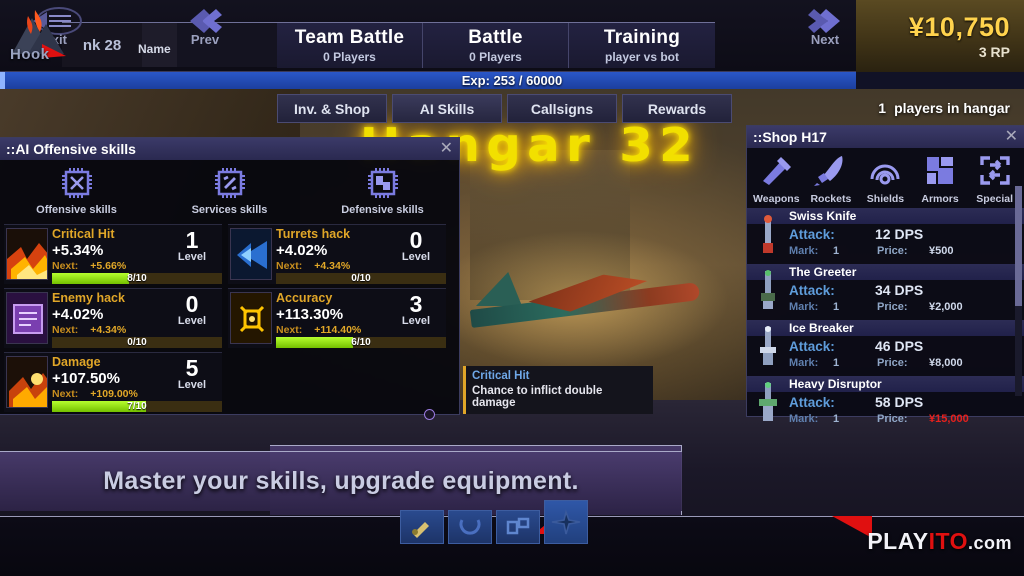 Image resolution: width=1024 pixels, height=576 pixels. Describe the element at coordinates (562, 108) in the screenshot. I see `tab-callsigns: Callsigns` at that location.